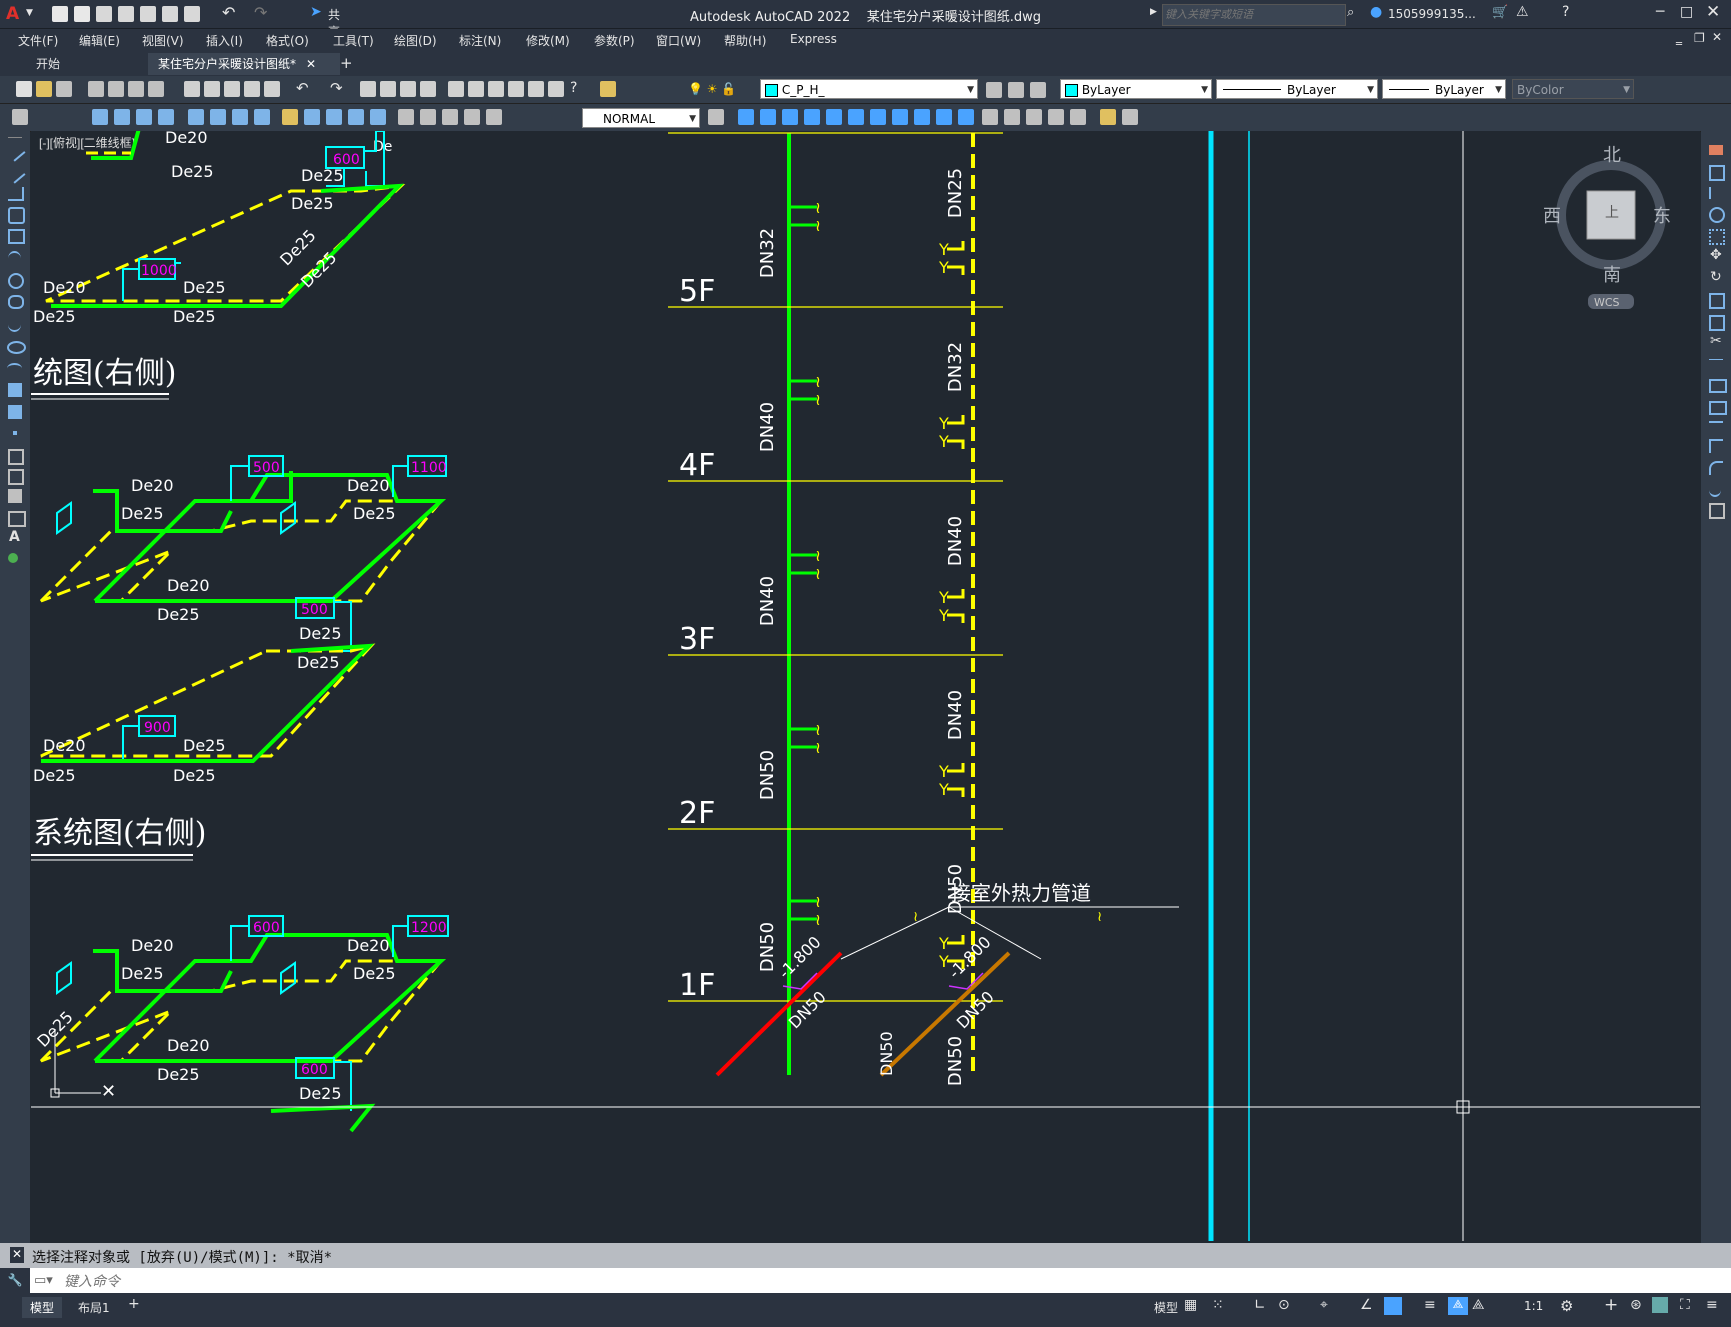  I want to click on make-current-layer-icon, so click(994, 90).